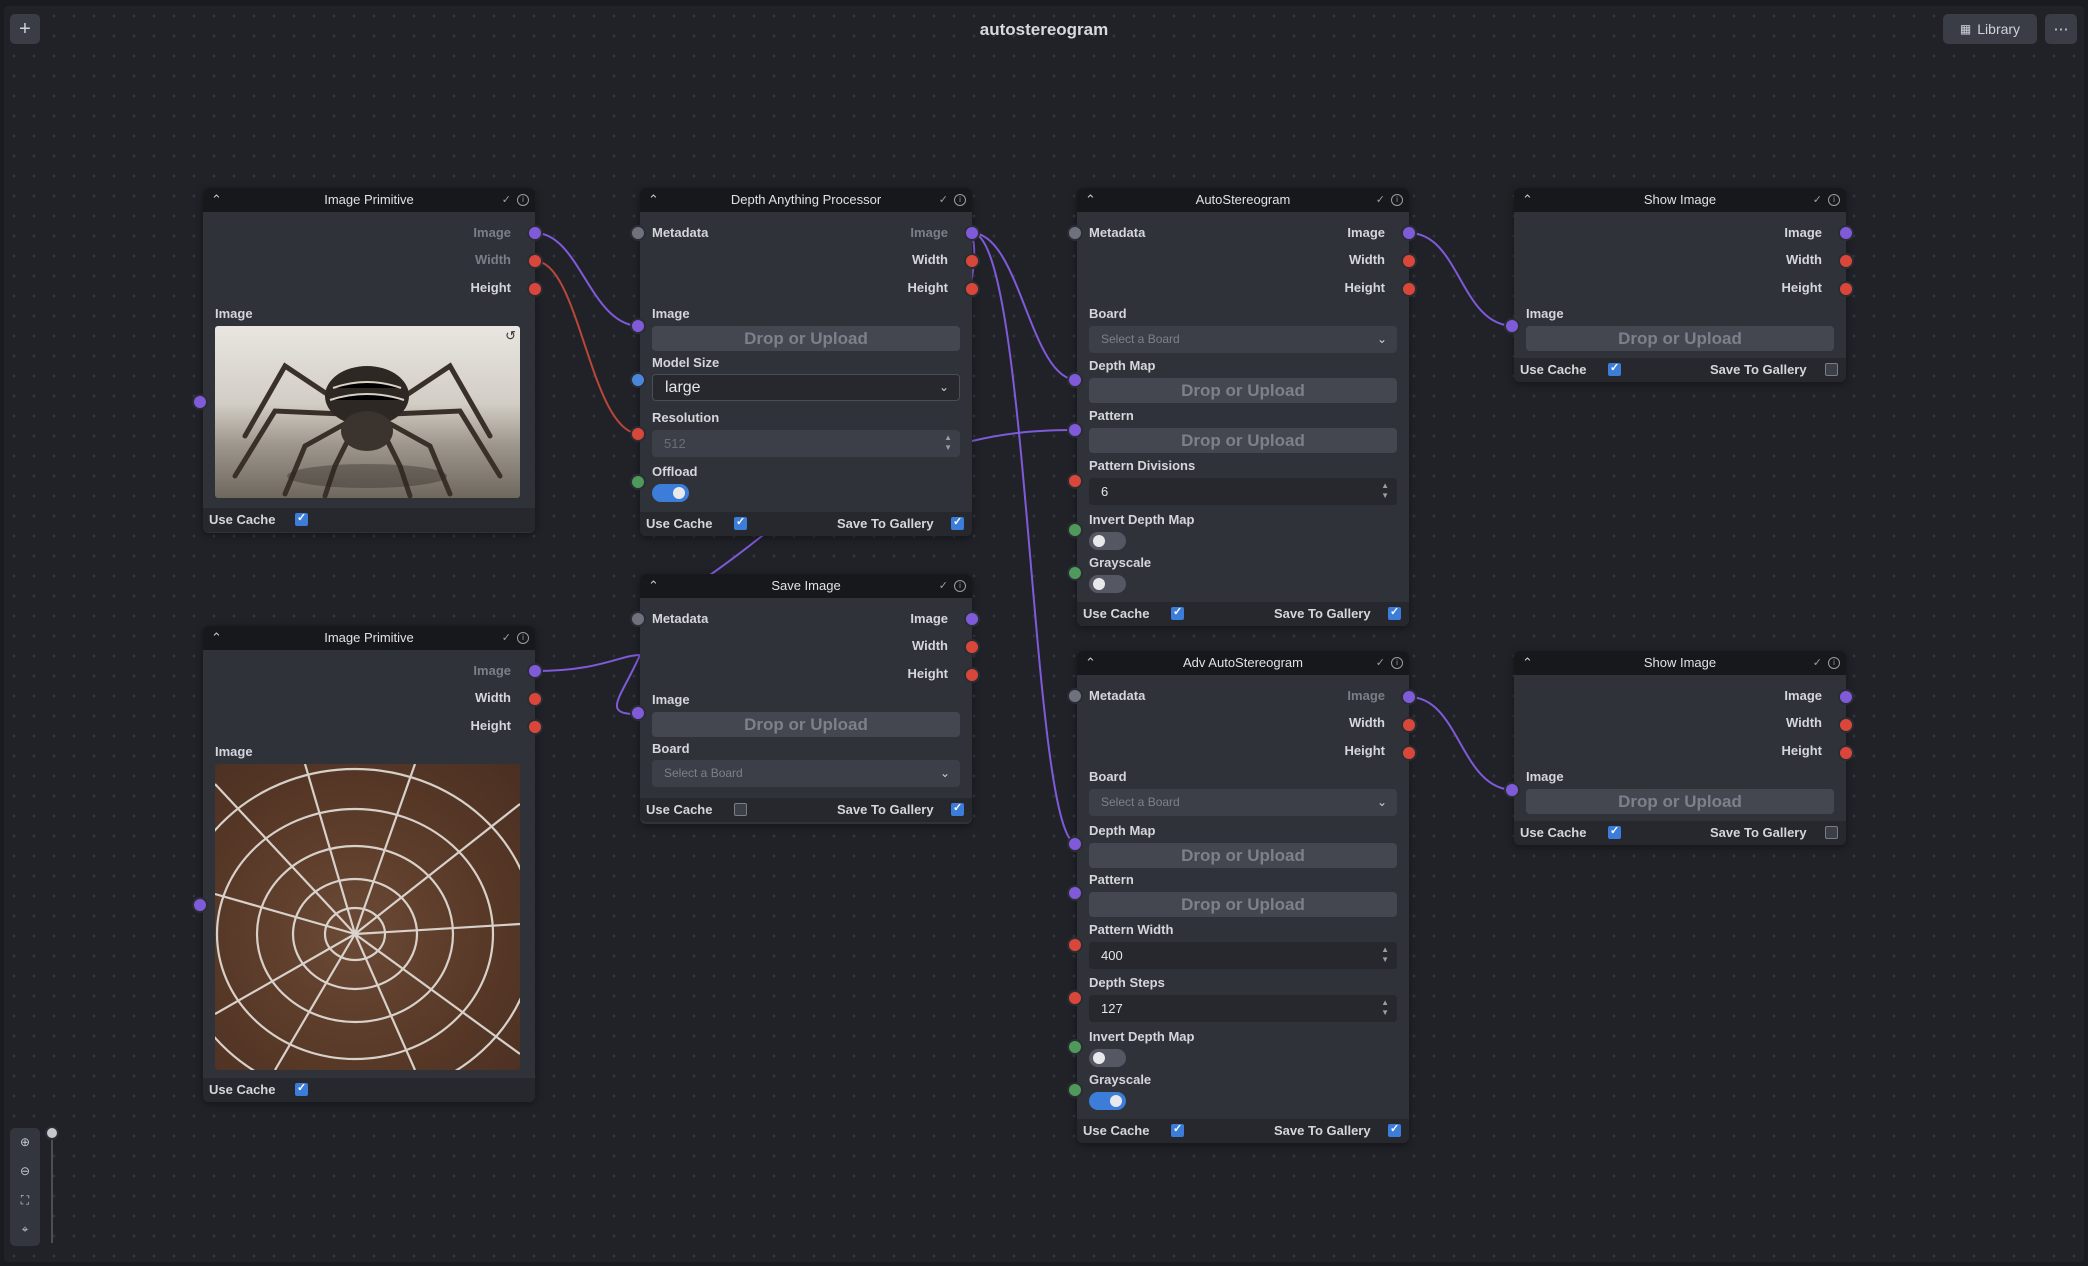  Describe the element at coordinates (1846, 697) in the screenshot. I see `handle-show2-image-output` at that location.